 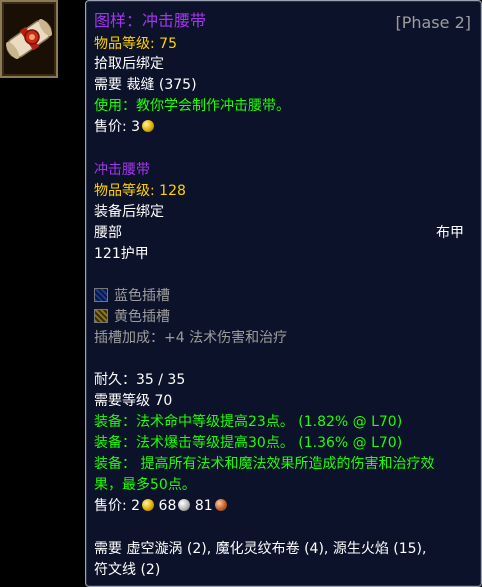 I want to click on socket-bonus: 插槽加成：+4 法术伤害和治疗, so click(x=191, y=338).